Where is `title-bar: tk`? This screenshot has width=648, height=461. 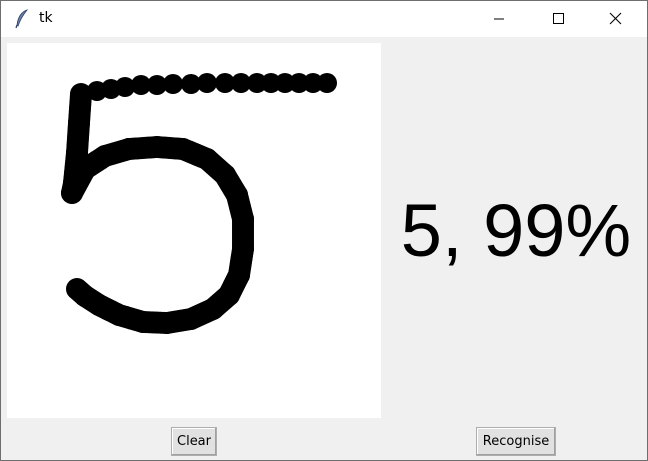
title-bar: tk is located at coordinates (324, 19).